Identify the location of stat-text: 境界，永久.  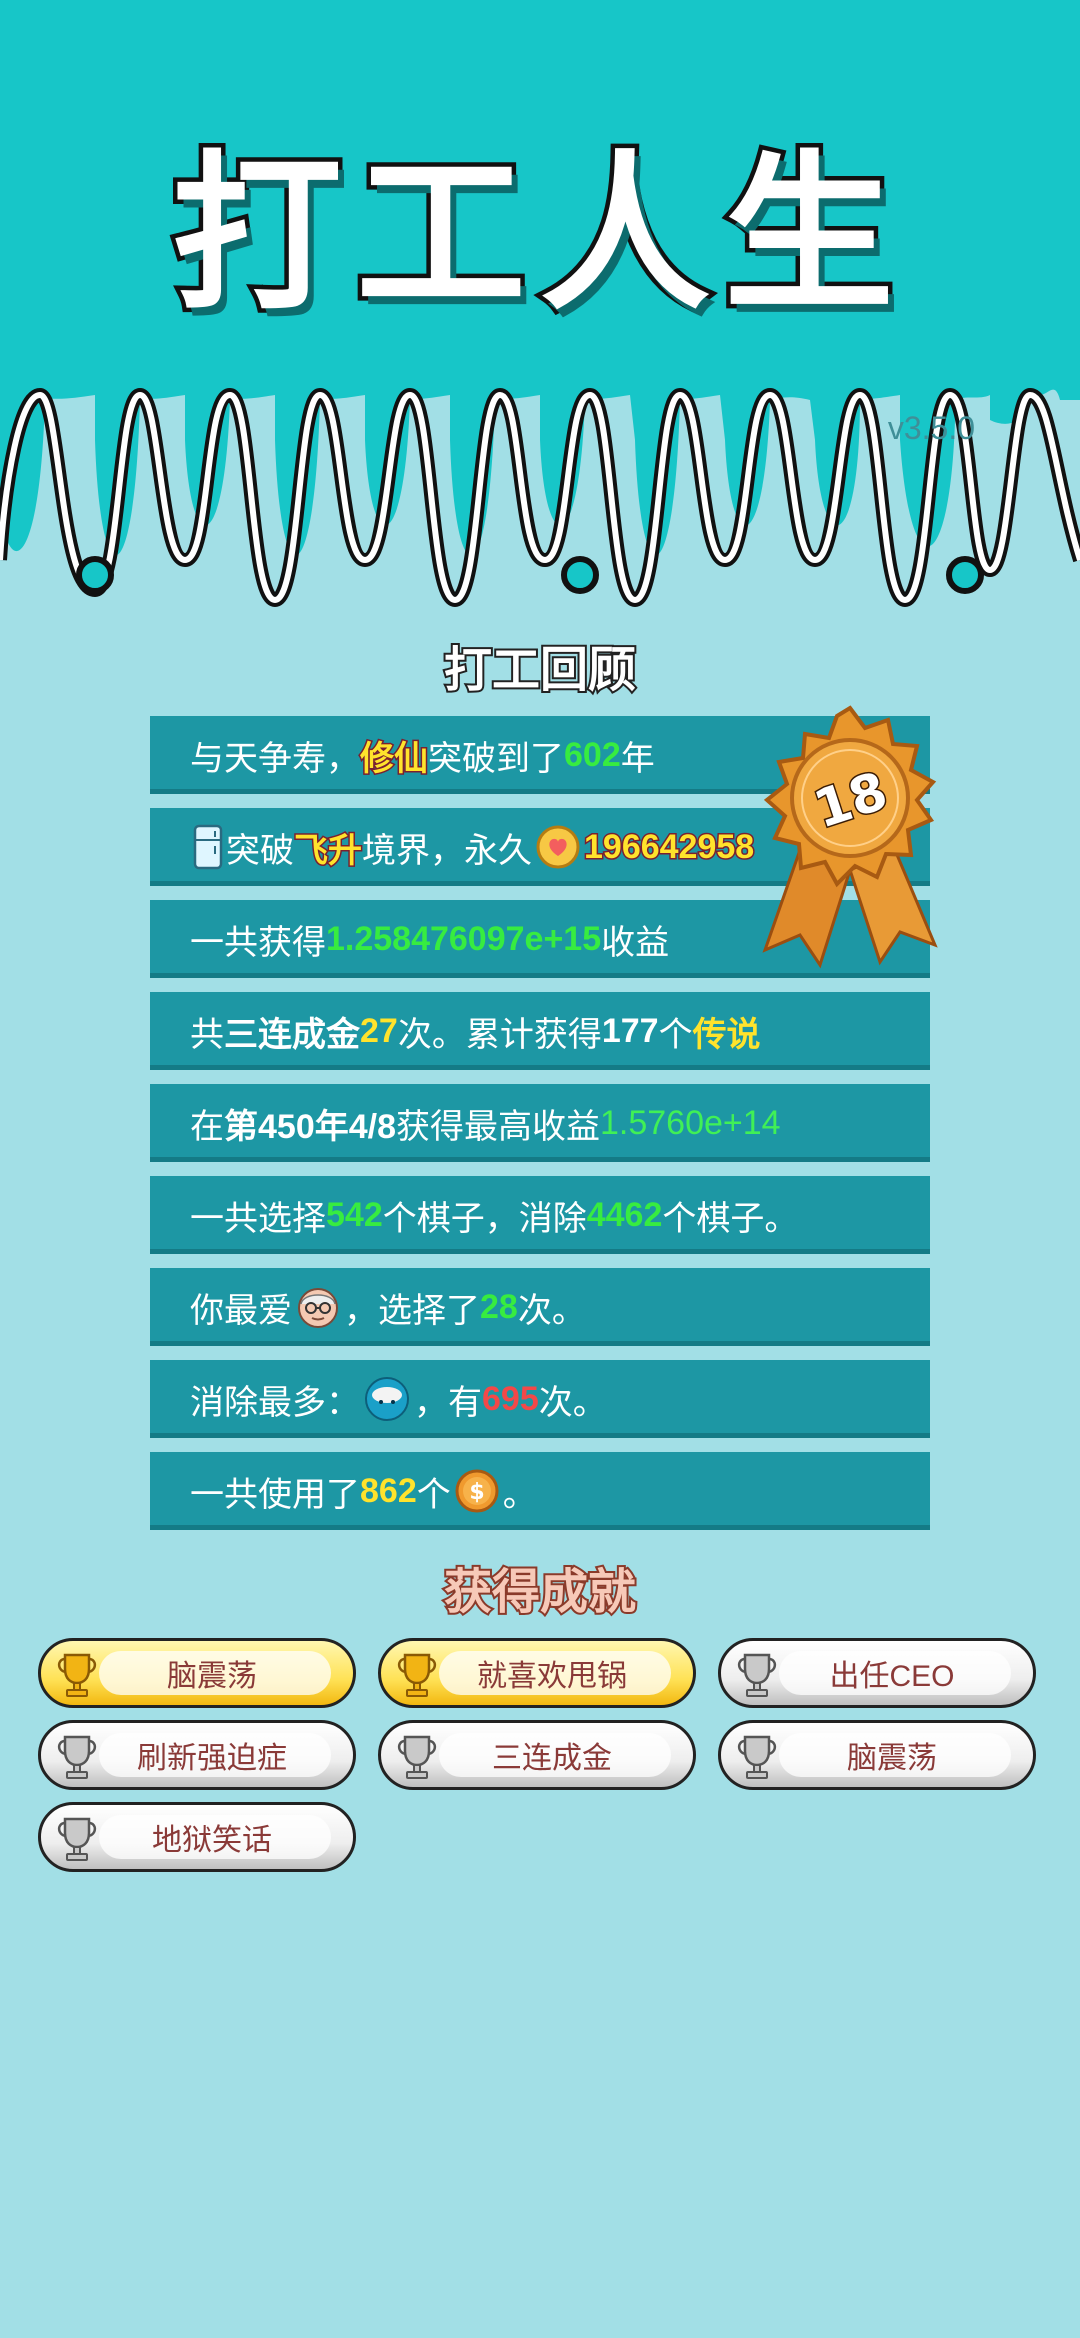
(447, 850).